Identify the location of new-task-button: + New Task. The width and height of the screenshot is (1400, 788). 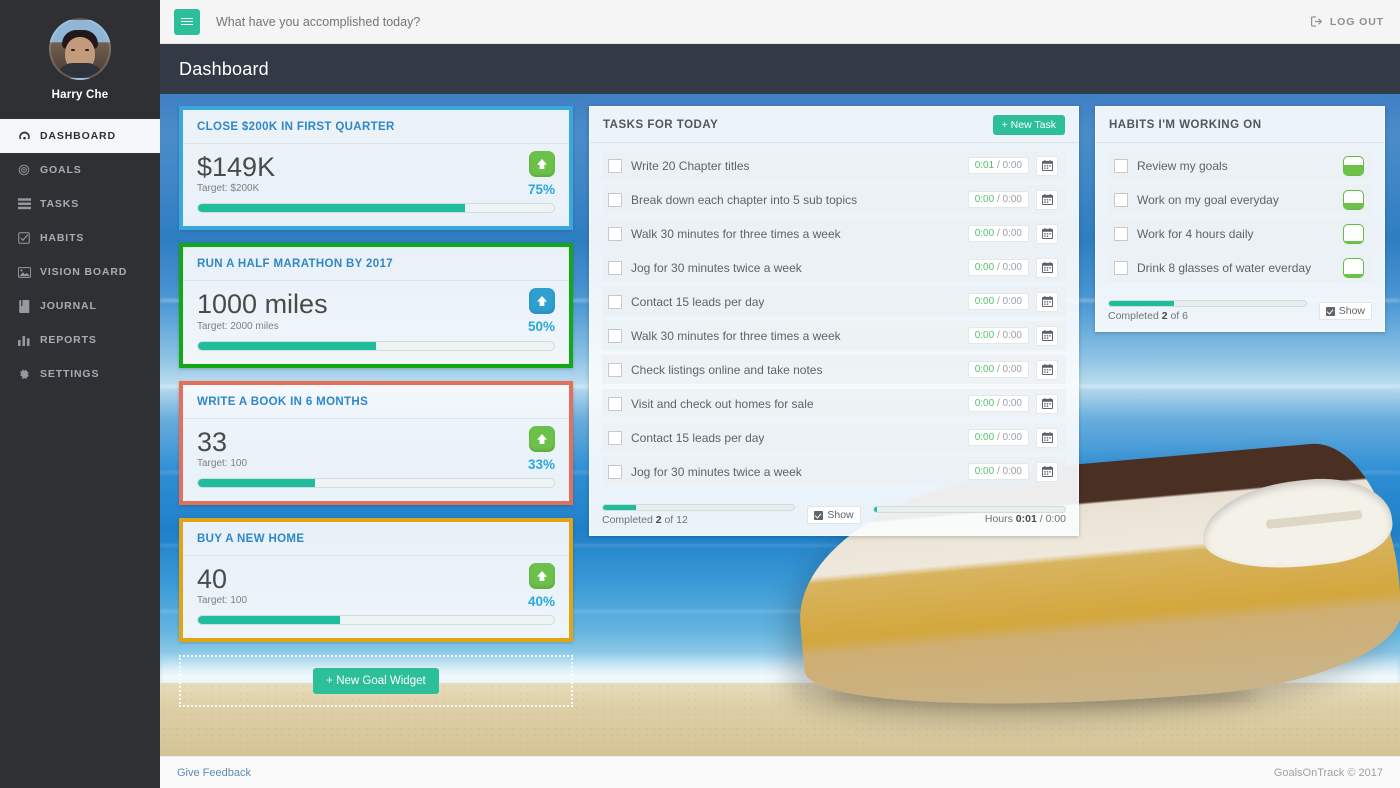
(1028, 124).